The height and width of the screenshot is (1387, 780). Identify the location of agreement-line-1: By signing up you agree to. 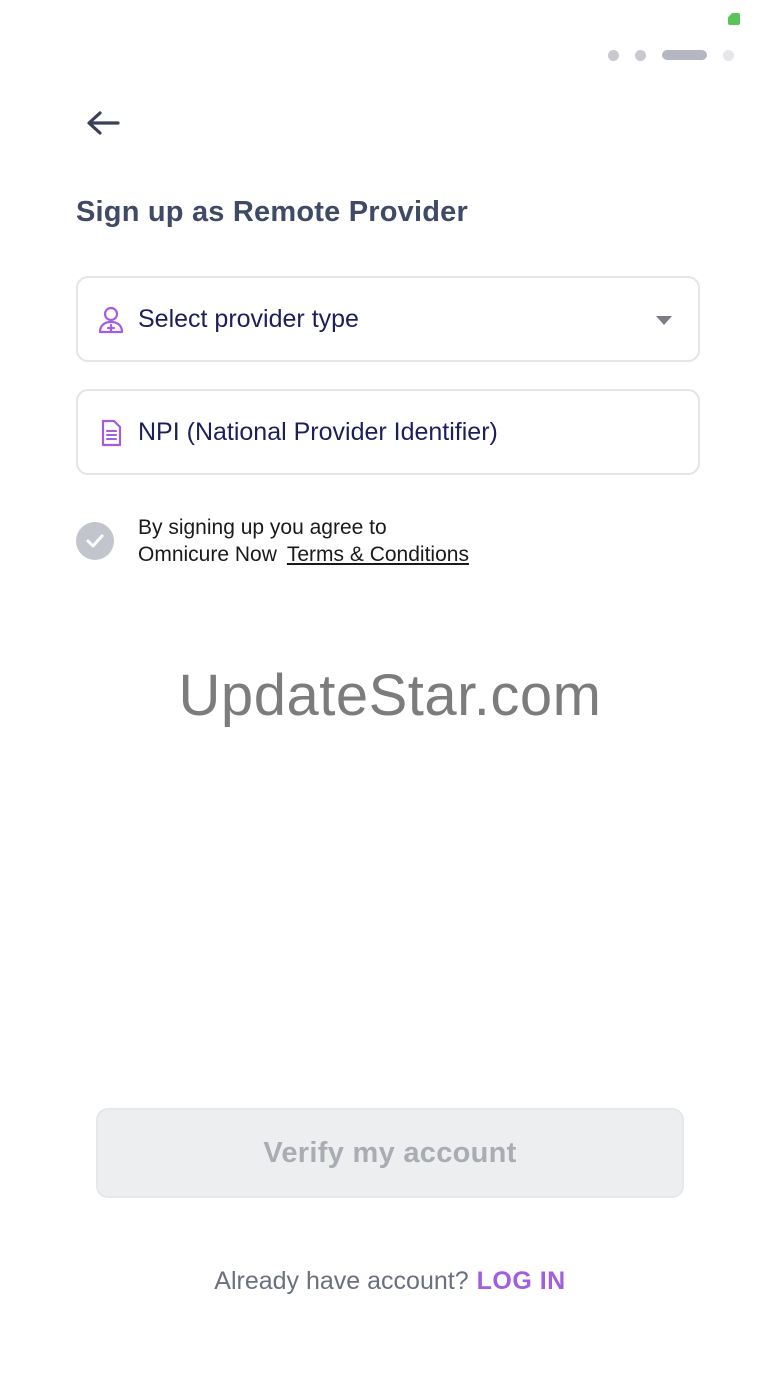
(262, 527).